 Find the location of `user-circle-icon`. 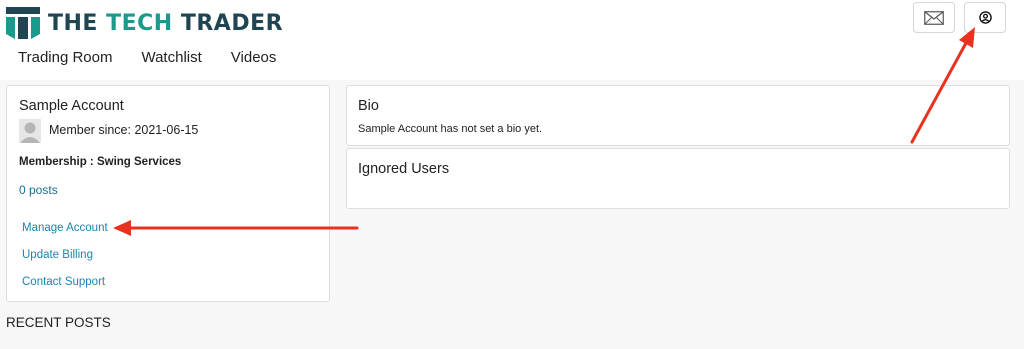

user-circle-icon is located at coordinates (985, 17).